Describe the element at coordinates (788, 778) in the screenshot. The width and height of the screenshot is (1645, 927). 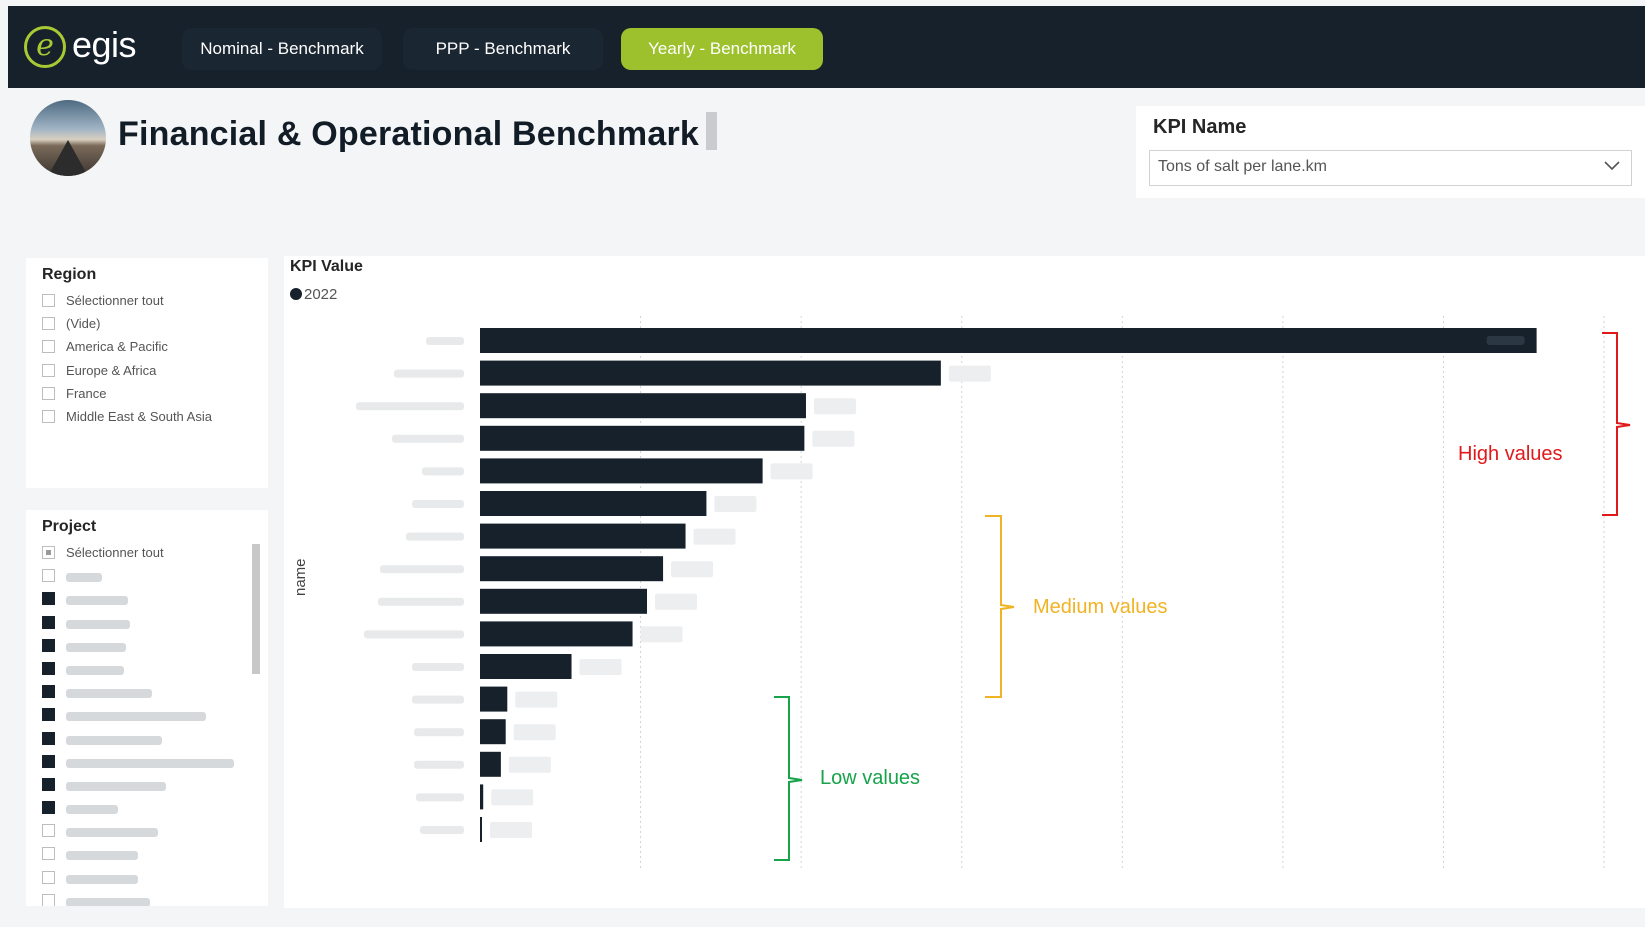
I see `low-values-brace` at that location.